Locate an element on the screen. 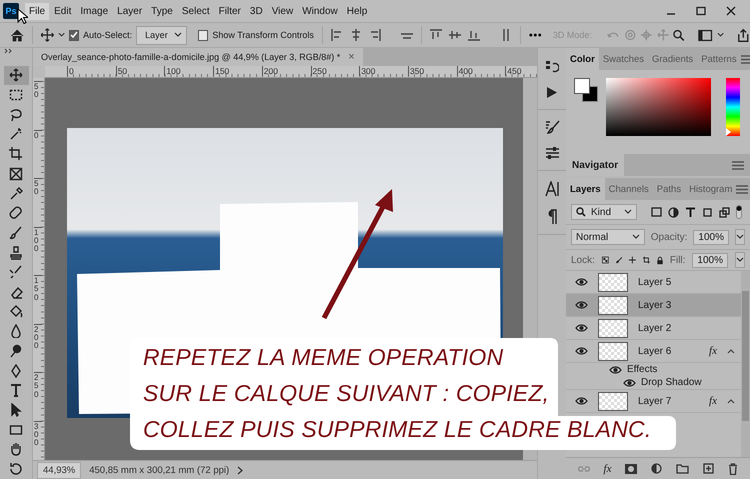 The image size is (750, 479). menu-item: Image is located at coordinates (94, 11).